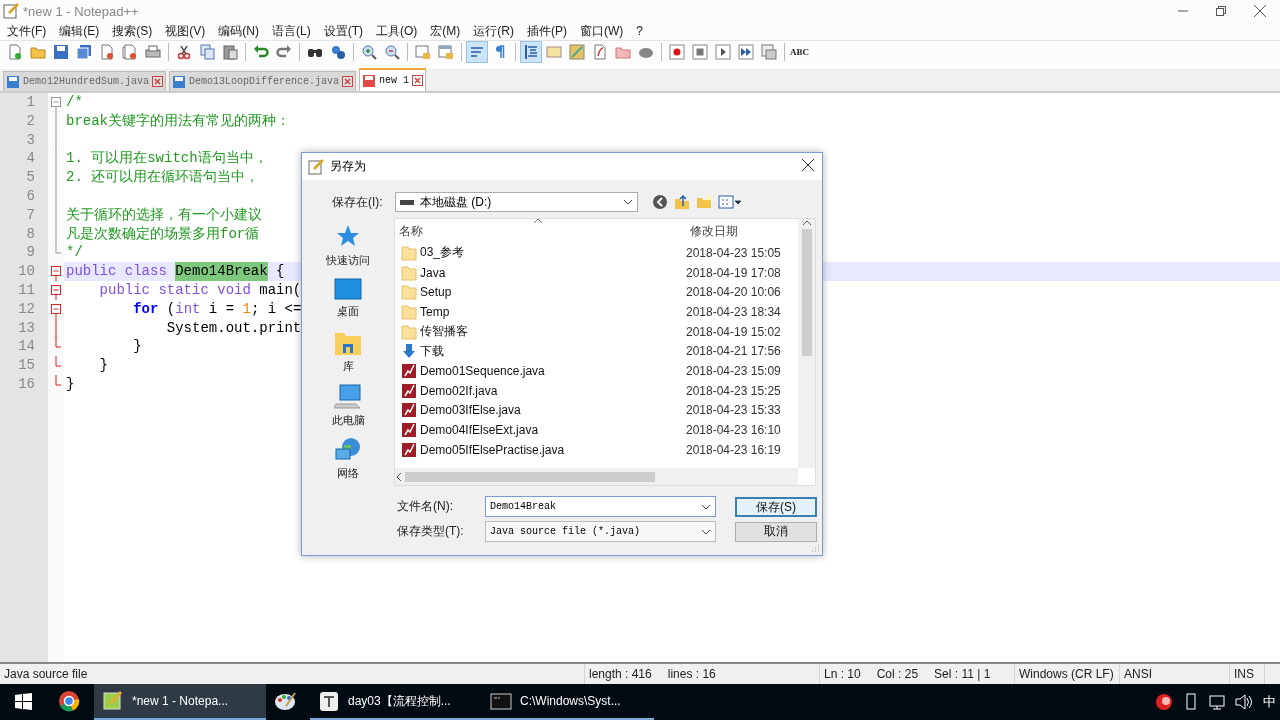 The width and height of the screenshot is (1280, 720). Describe the element at coordinates (554, 52) in the screenshot. I see `panel-icon` at that location.